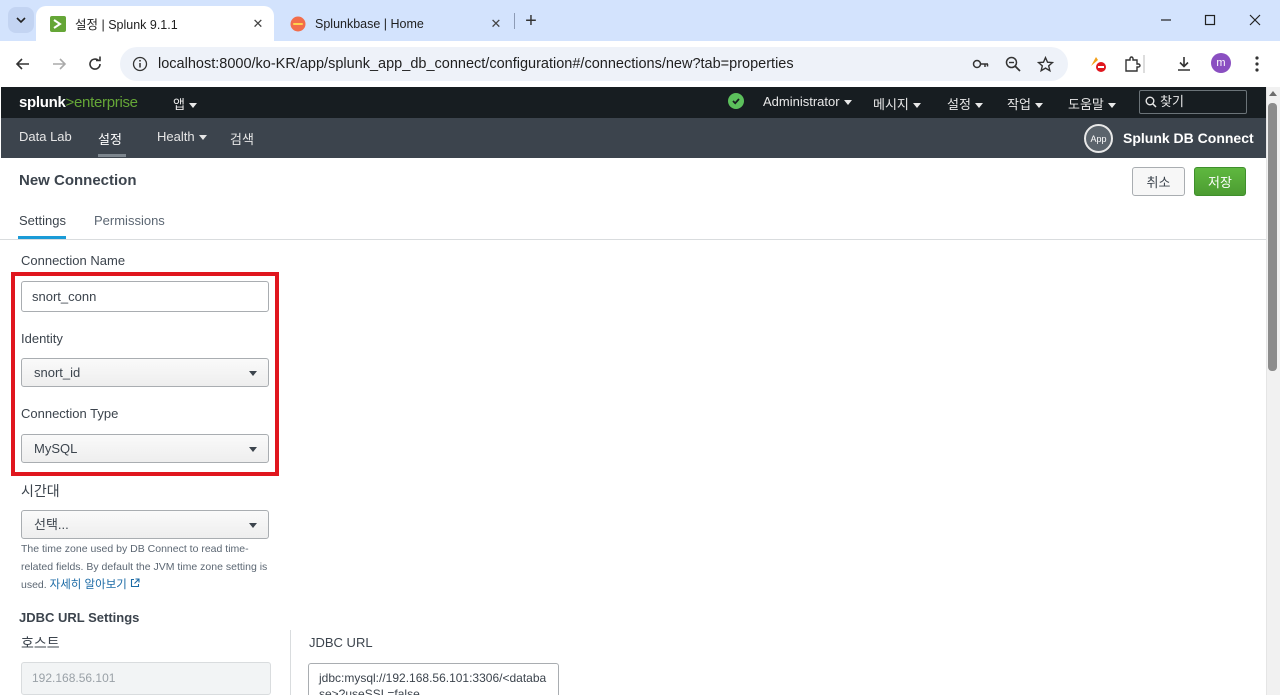 The image size is (1280, 695). I want to click on learn-more-label: 자세히 알아보기, so click(88, 585).